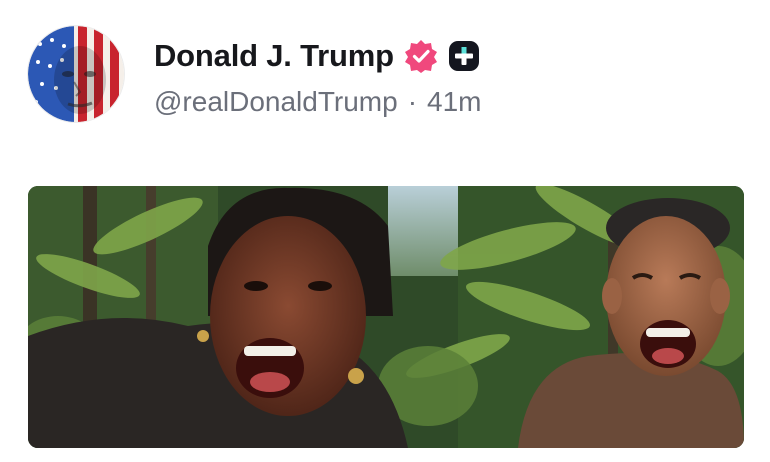  I want to click on avatar, so click(76, 74).